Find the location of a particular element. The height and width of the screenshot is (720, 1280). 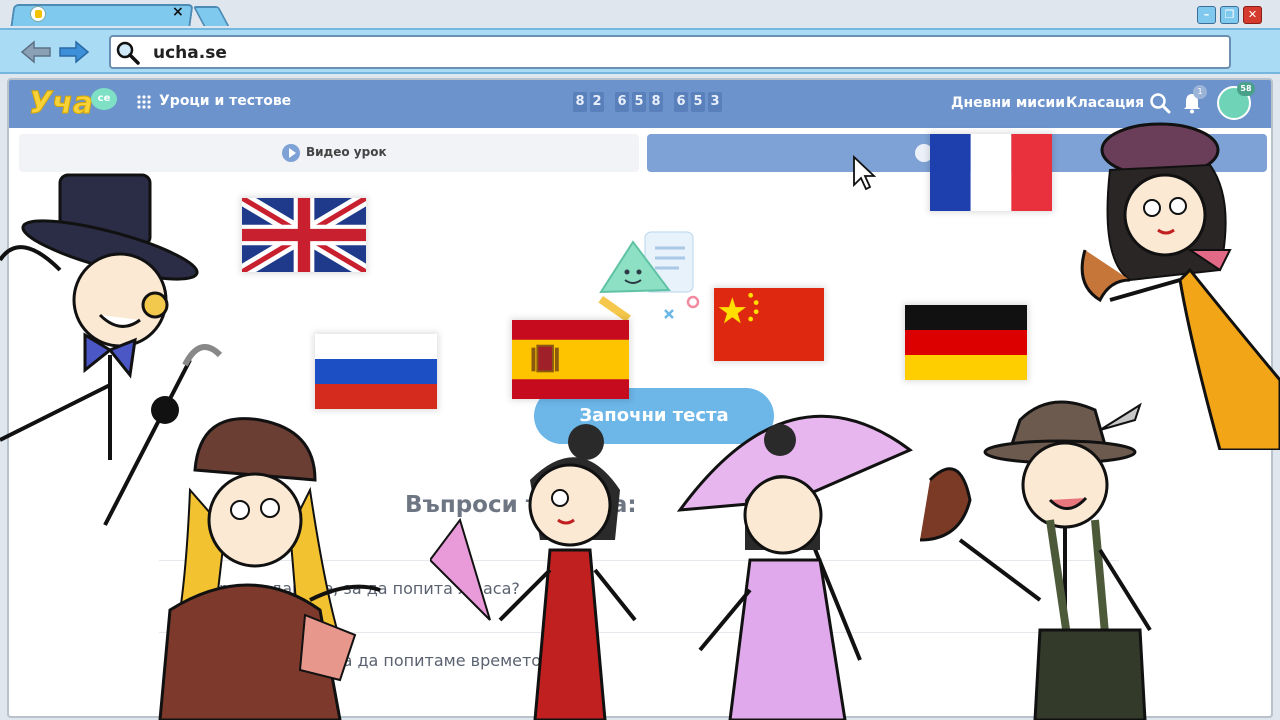

france-flag-icon is located at coordinates (991, 172).